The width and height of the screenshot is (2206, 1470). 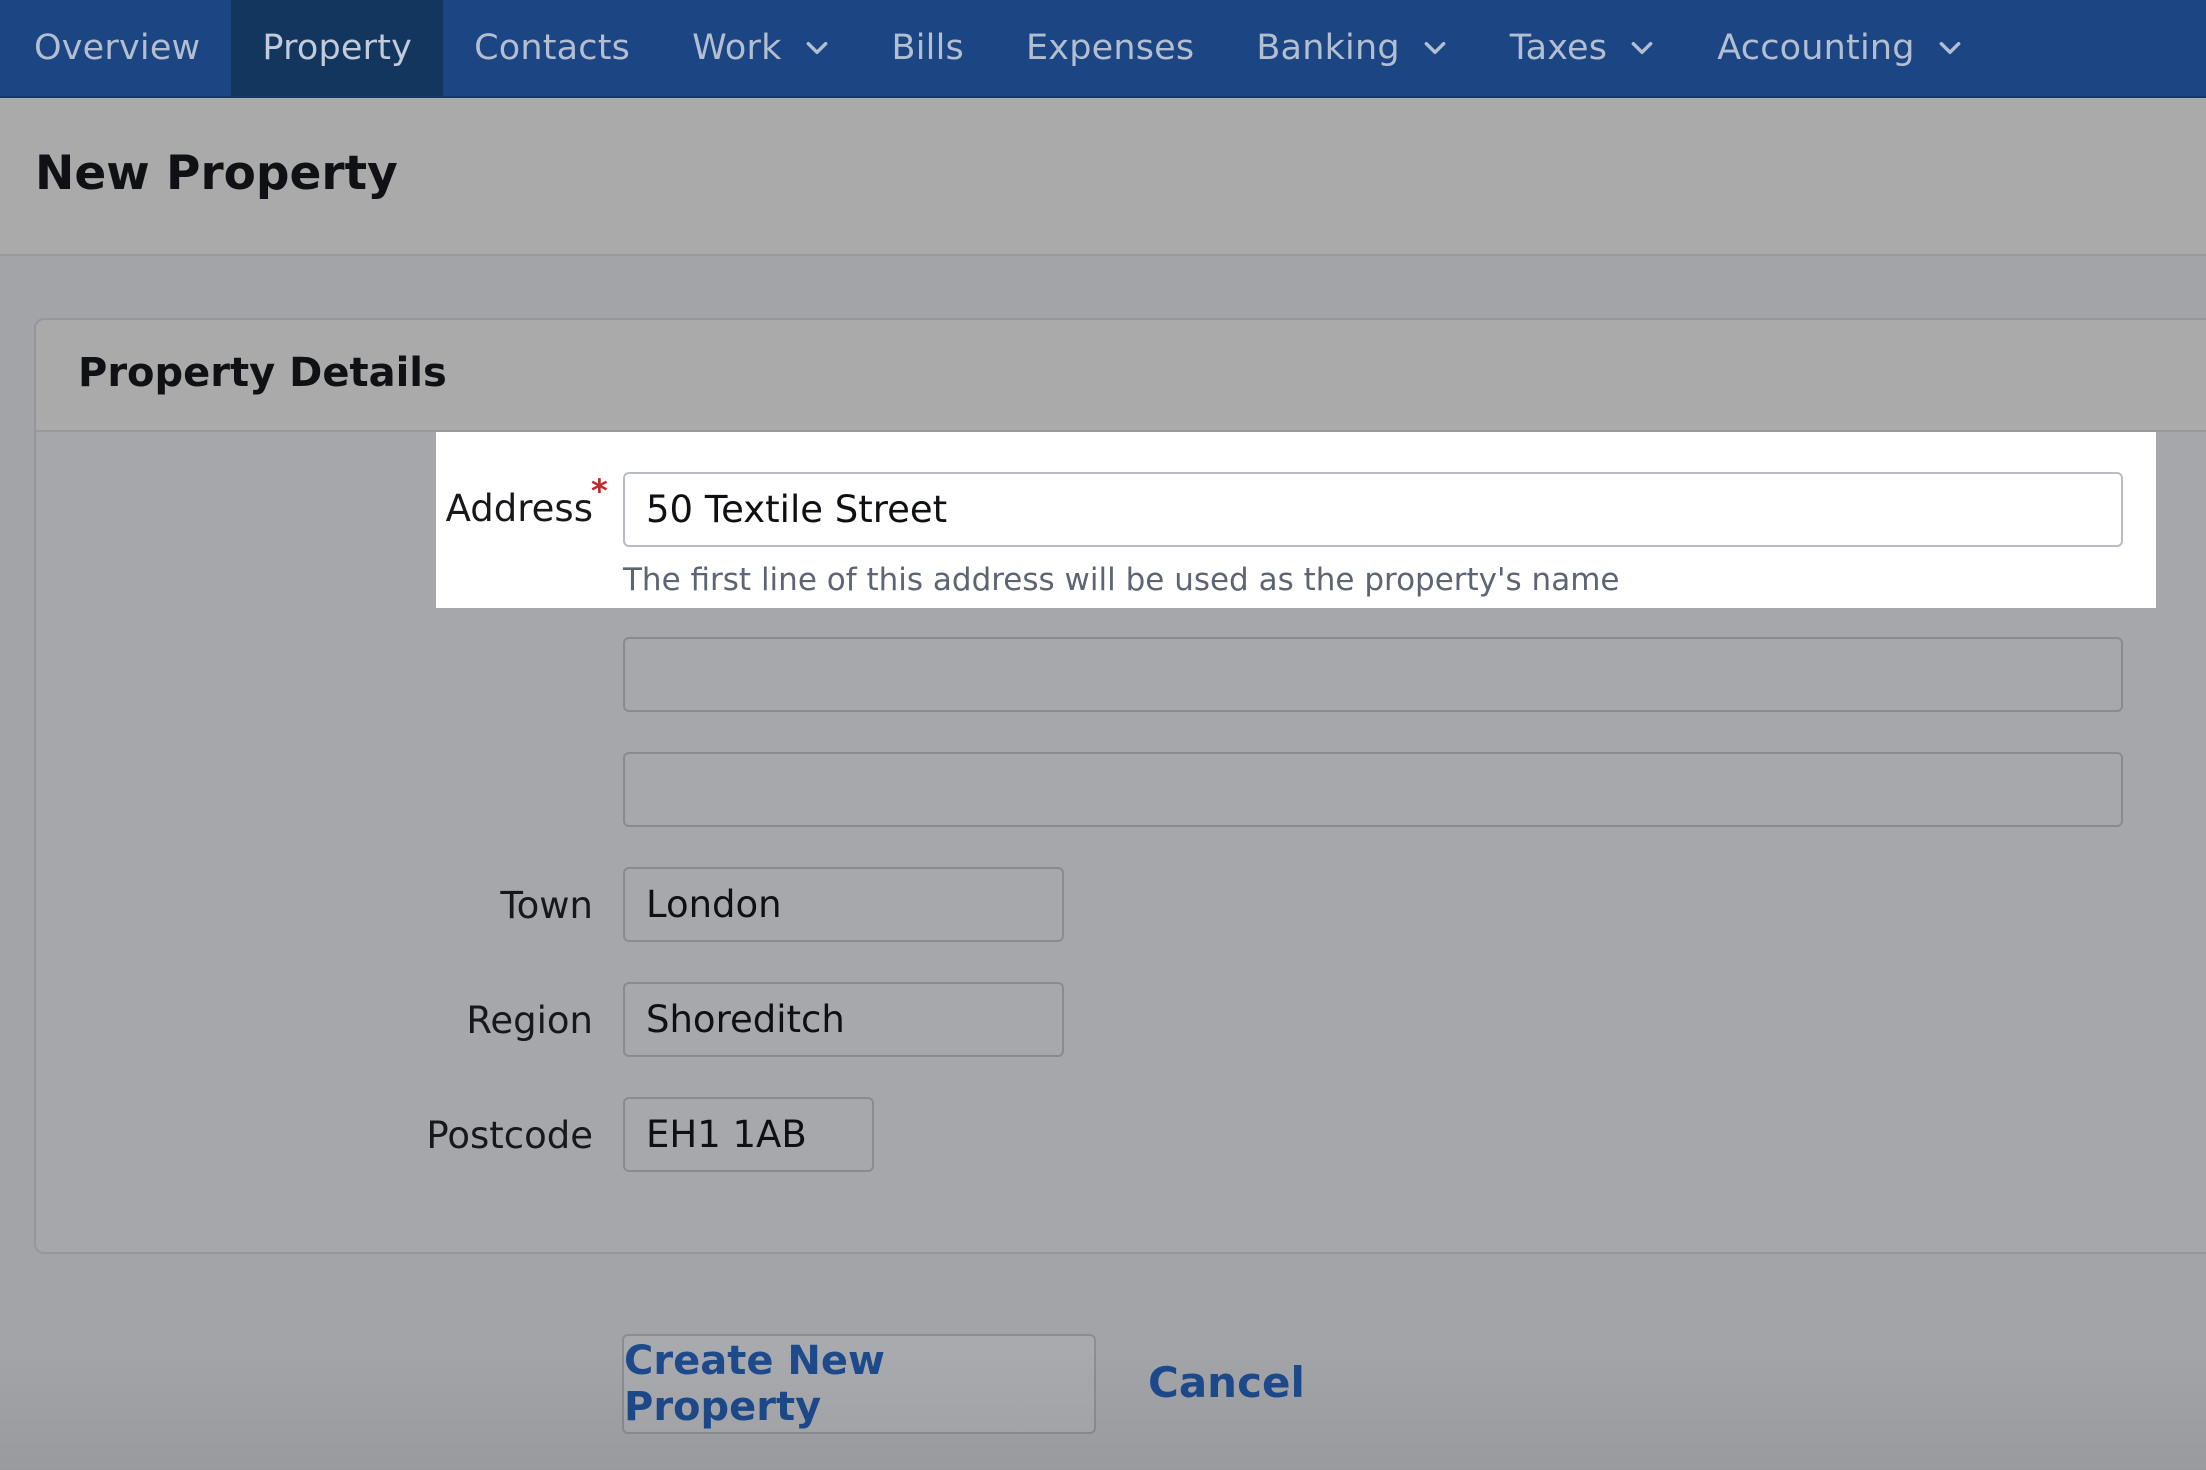 What do you see at coordinates (859, 1384) in the screenshot?
I see `create-property-button: Create New Property` at bounding box center [859, 1384].